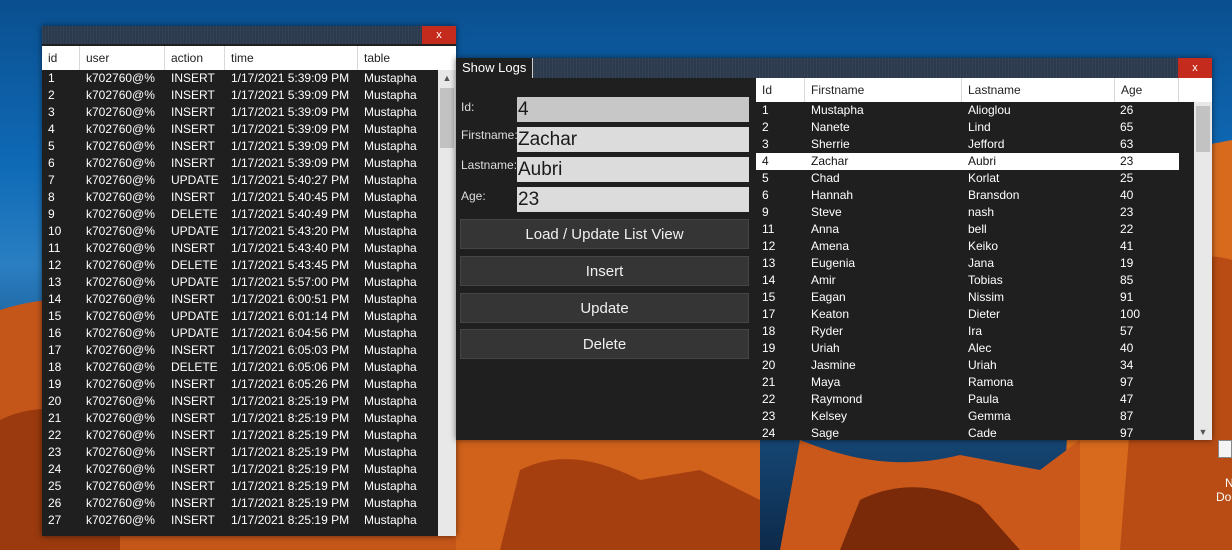 Image resolution: width=1232 pixels, height=550 pixels. Describe the element at coordinates (55, 452) in the screenshot. I see `log-cell-id: 23` at that location.